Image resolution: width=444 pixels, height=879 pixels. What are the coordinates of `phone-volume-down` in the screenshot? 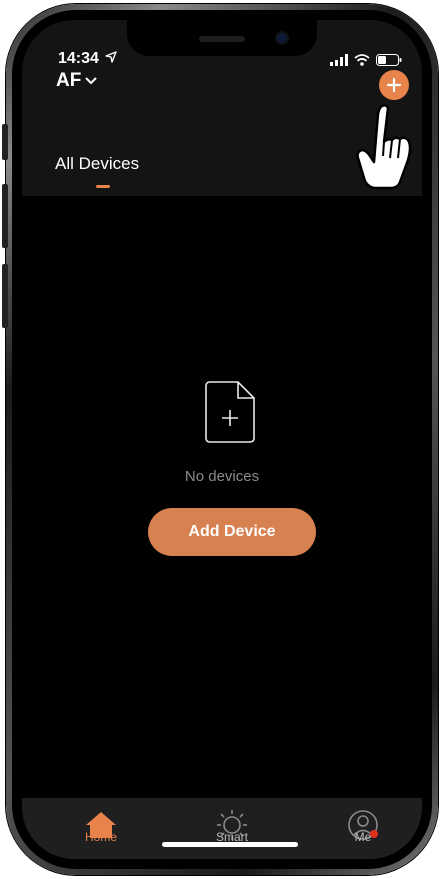 It's located at (5, 296).